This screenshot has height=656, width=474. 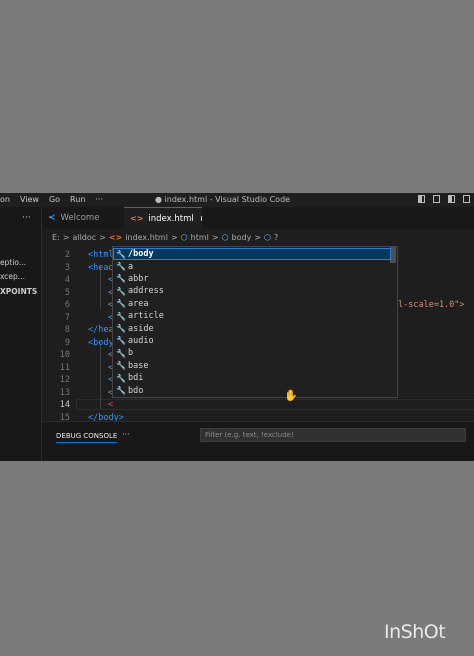 I want to click on line-number-current: 14, so click(x=64, y=405).